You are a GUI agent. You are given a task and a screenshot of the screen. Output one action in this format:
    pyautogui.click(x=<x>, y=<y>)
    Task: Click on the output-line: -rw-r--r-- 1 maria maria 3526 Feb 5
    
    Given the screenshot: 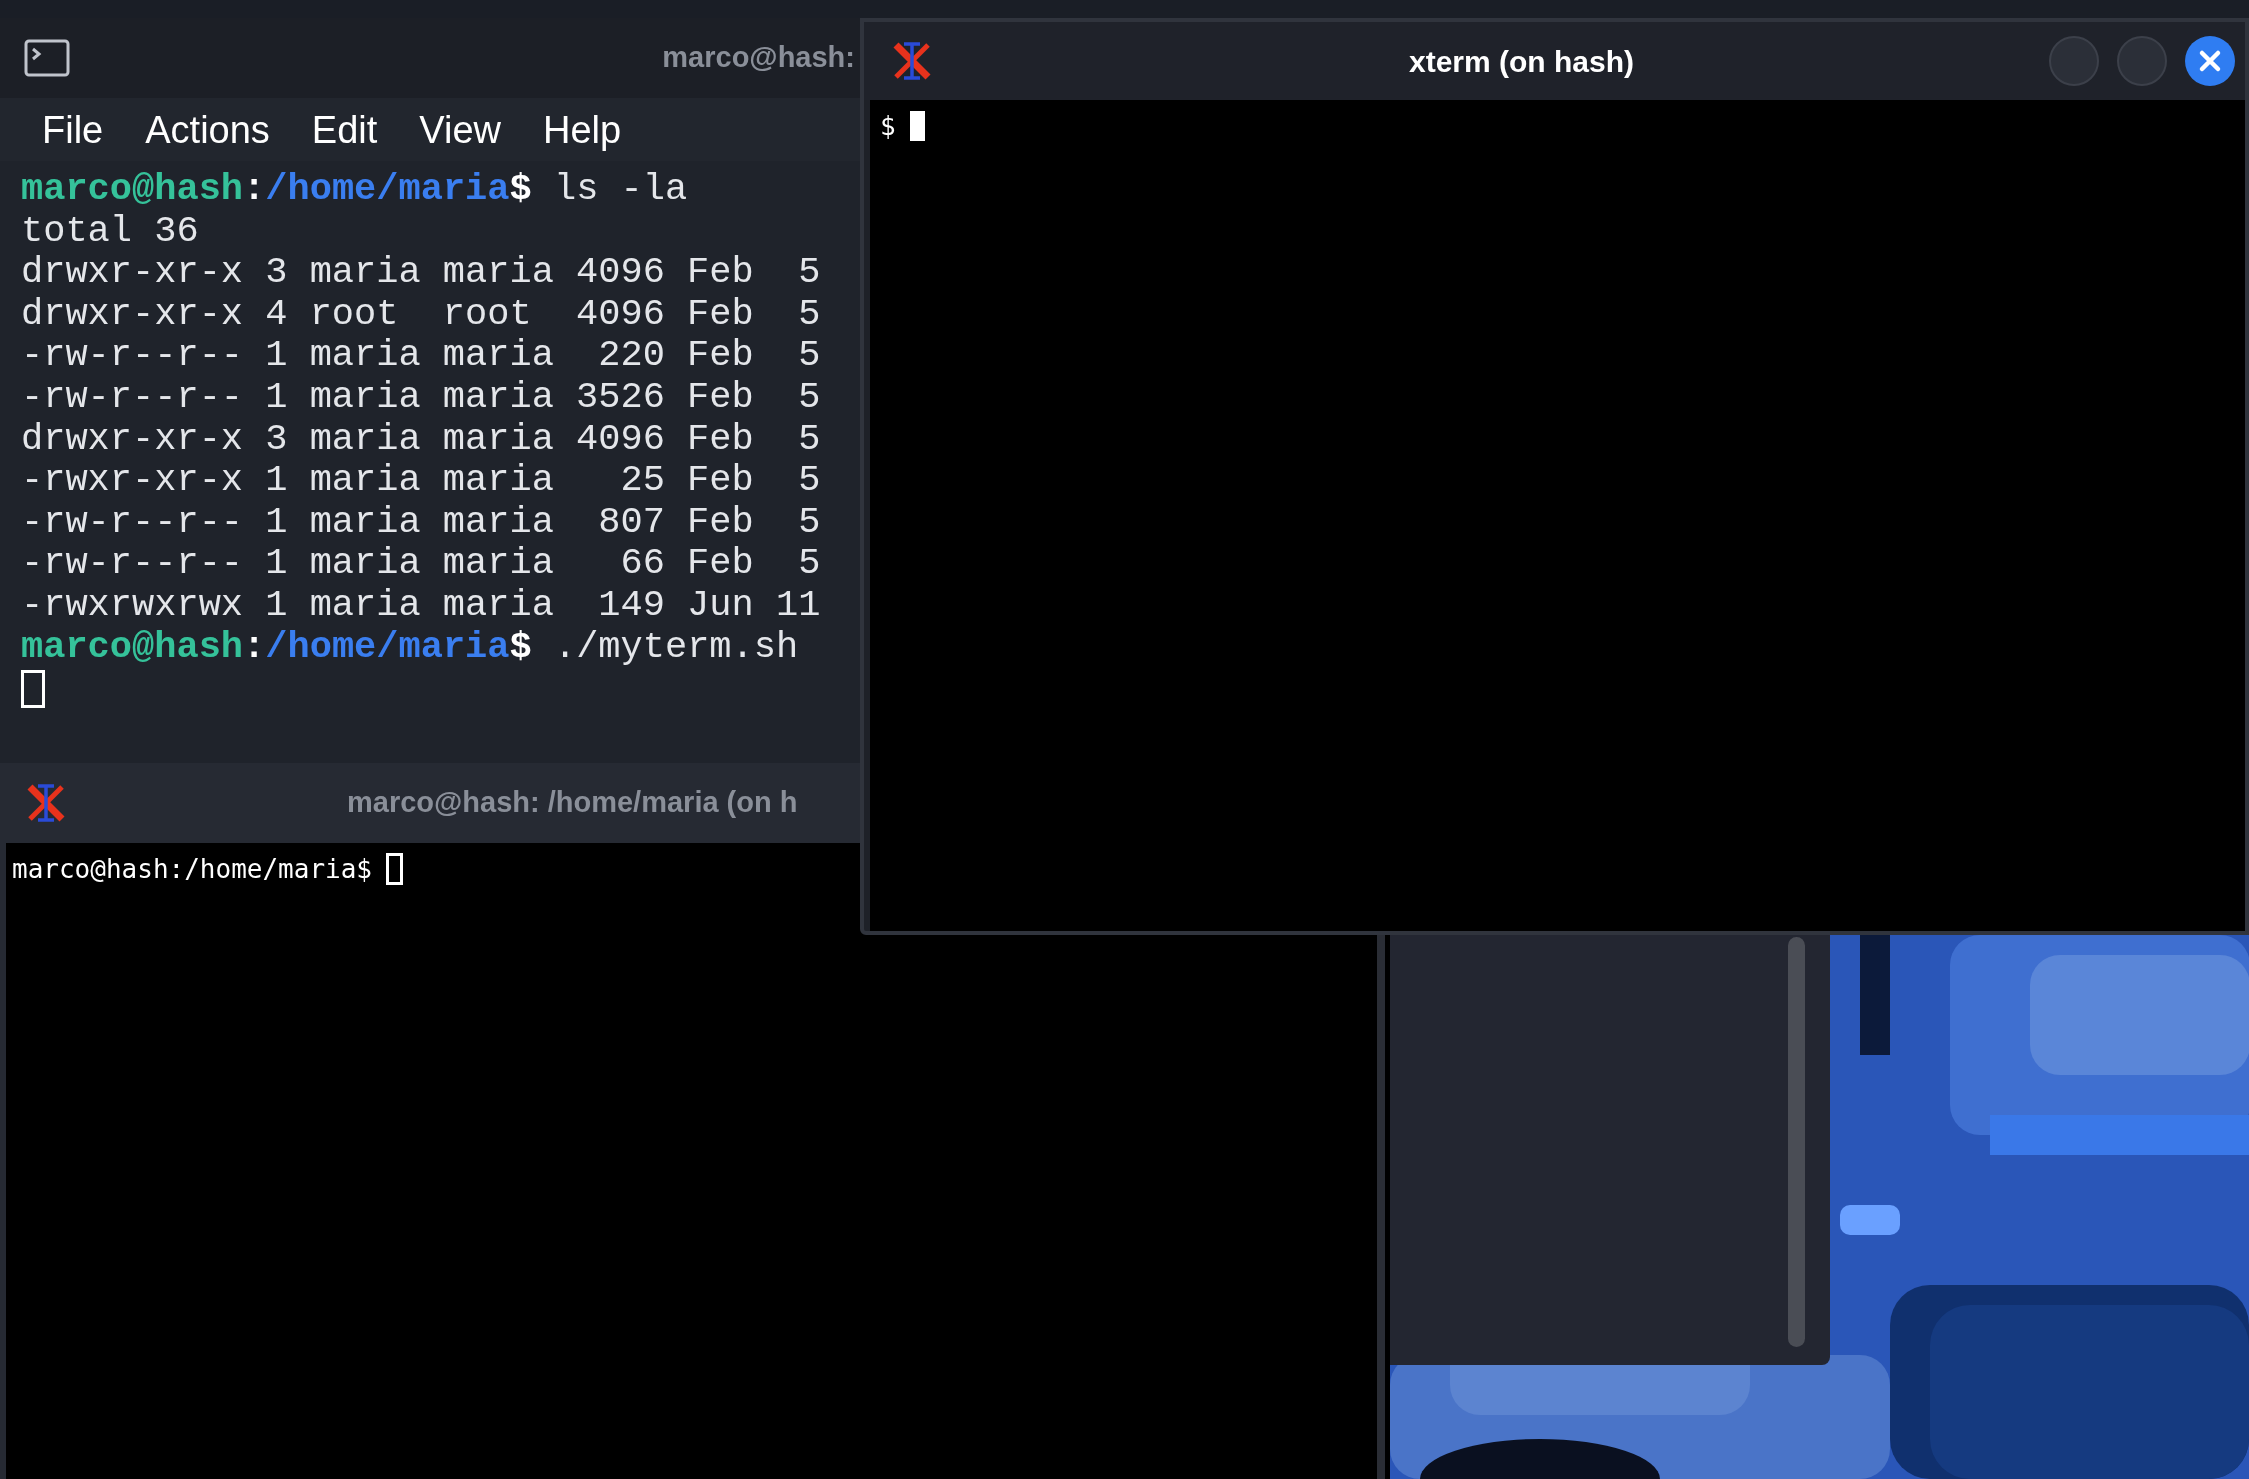 What is the action you would take?
    pyautogui.click(x=421, y=397)
    